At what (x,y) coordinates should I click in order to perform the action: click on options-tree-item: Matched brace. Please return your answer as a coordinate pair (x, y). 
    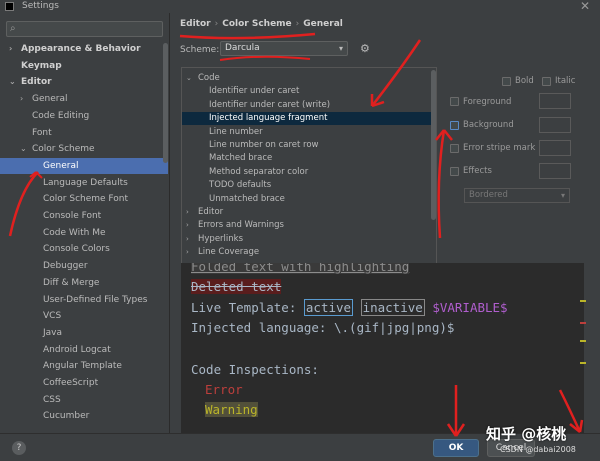
    Looking at the image, I should click on (307, 158).